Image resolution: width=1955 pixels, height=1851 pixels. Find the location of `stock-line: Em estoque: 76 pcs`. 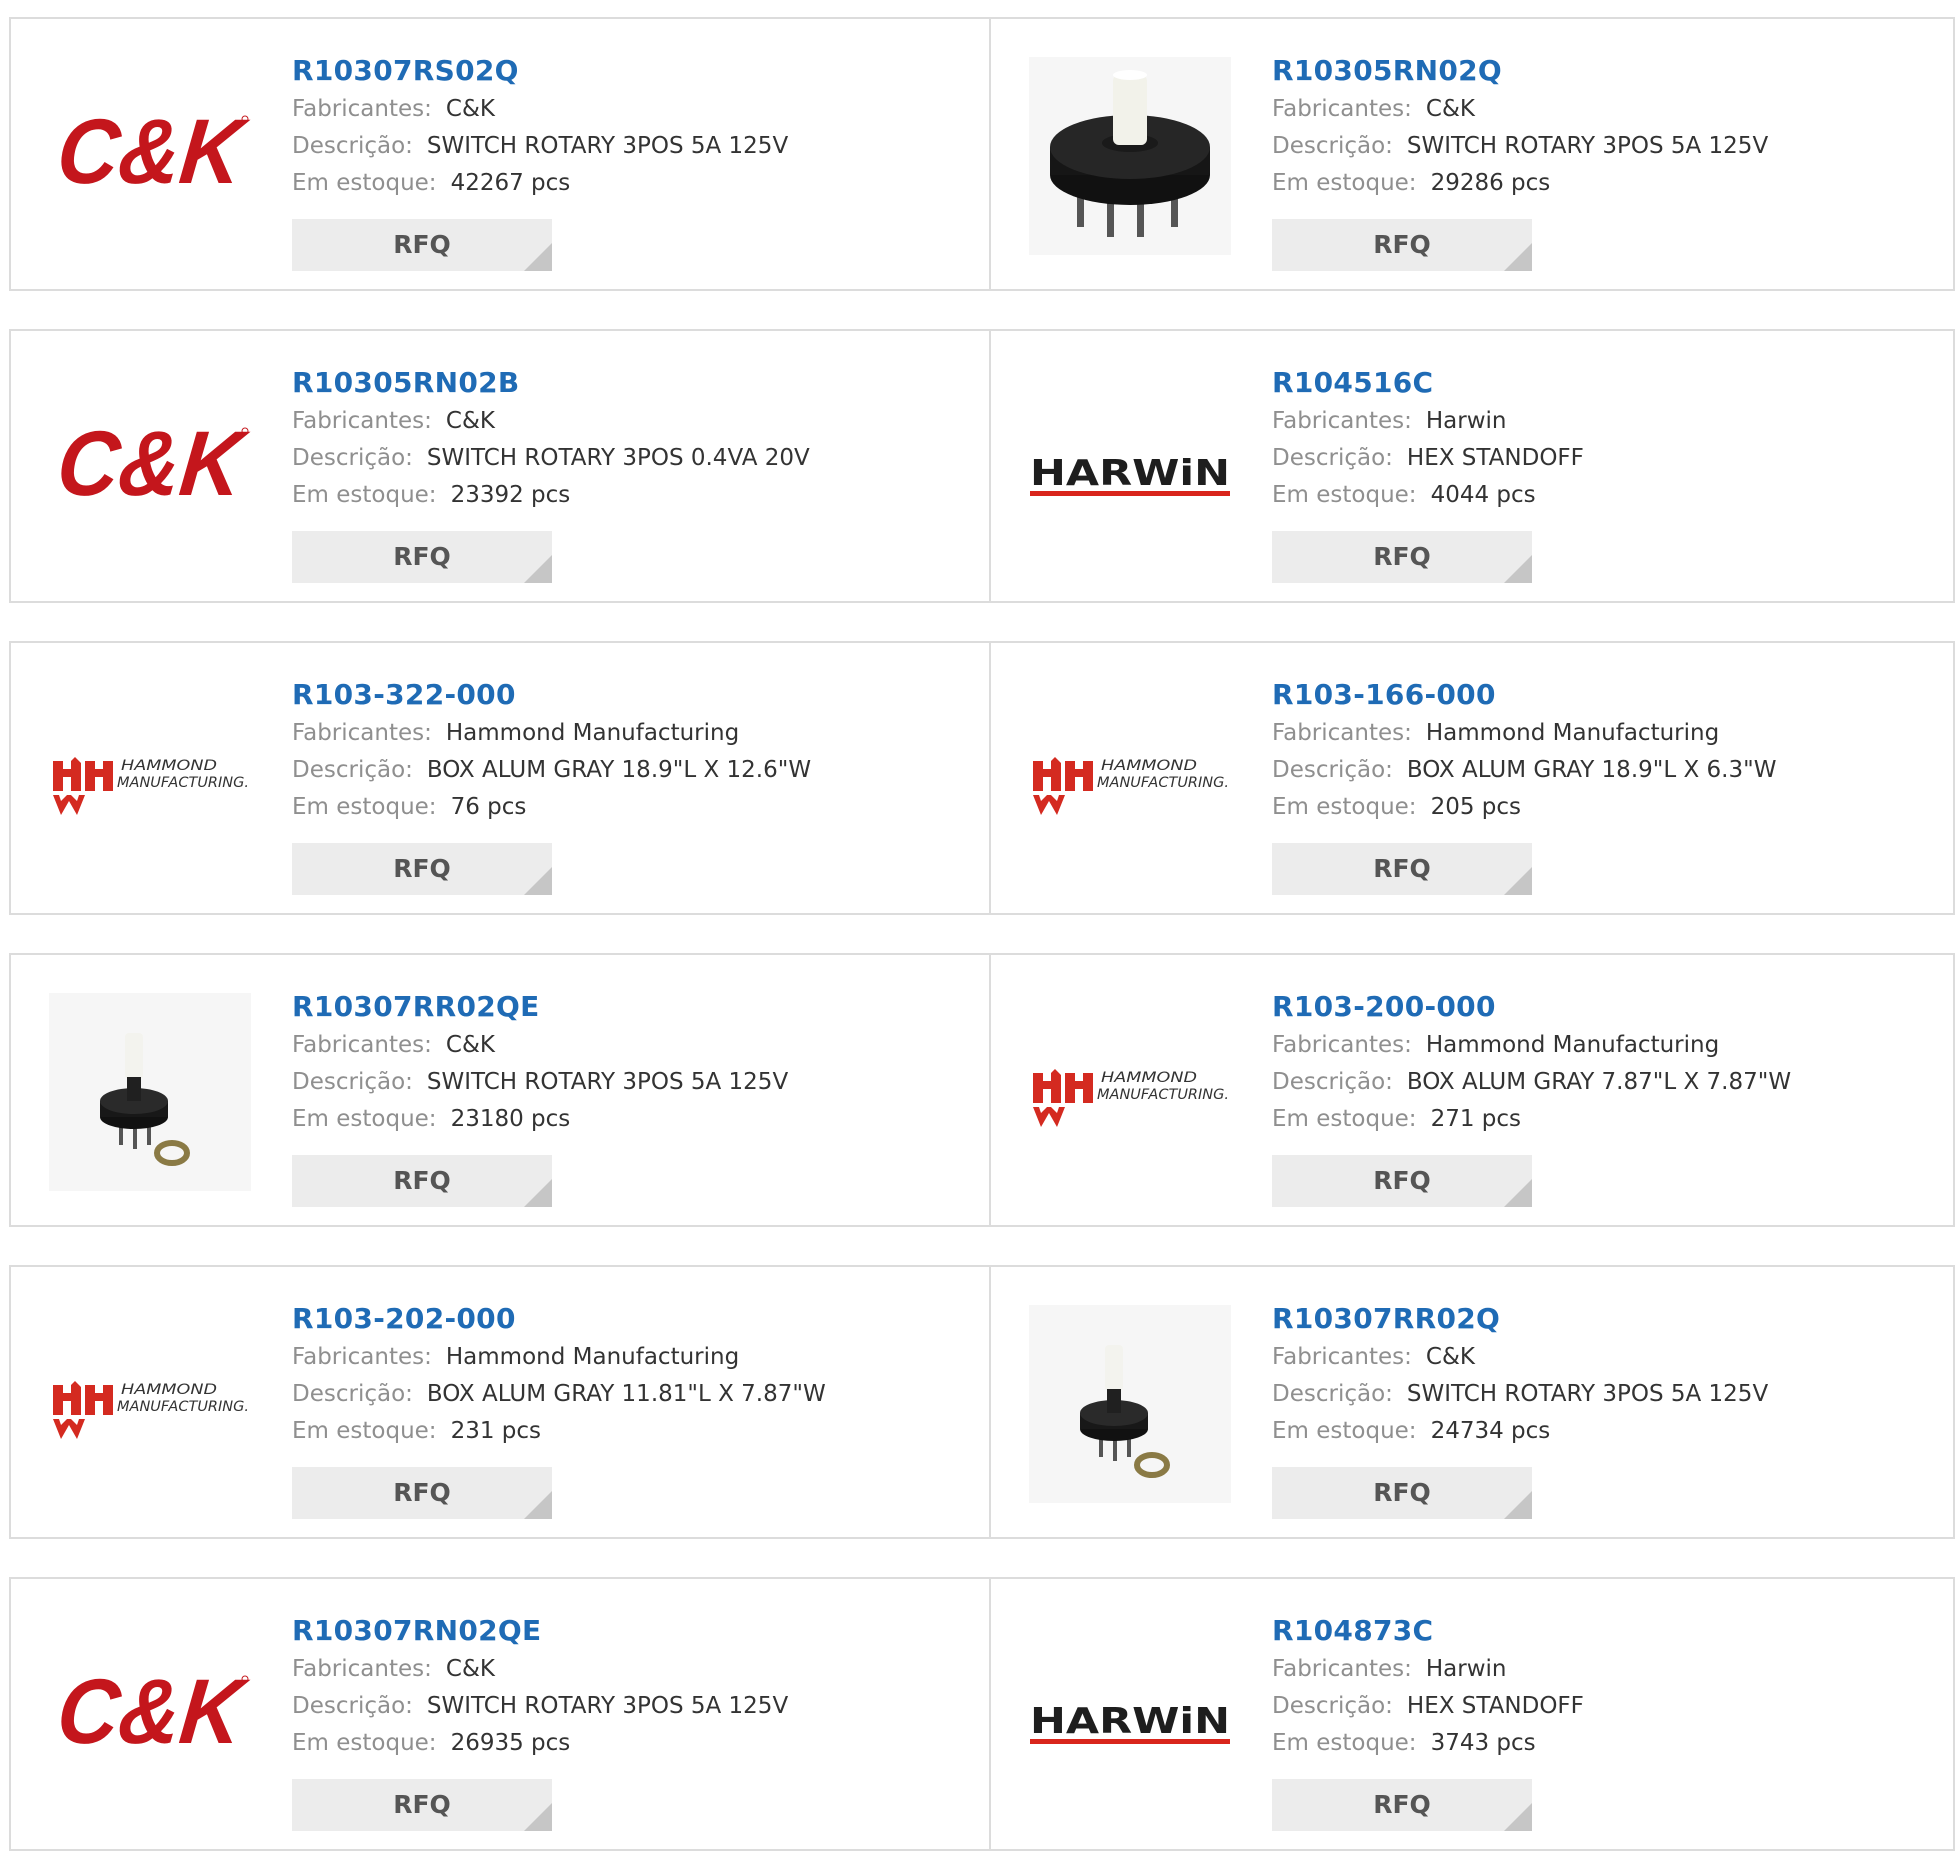

stock-line: Em estoque: 76 pcs is located at coordinates (551, 807).